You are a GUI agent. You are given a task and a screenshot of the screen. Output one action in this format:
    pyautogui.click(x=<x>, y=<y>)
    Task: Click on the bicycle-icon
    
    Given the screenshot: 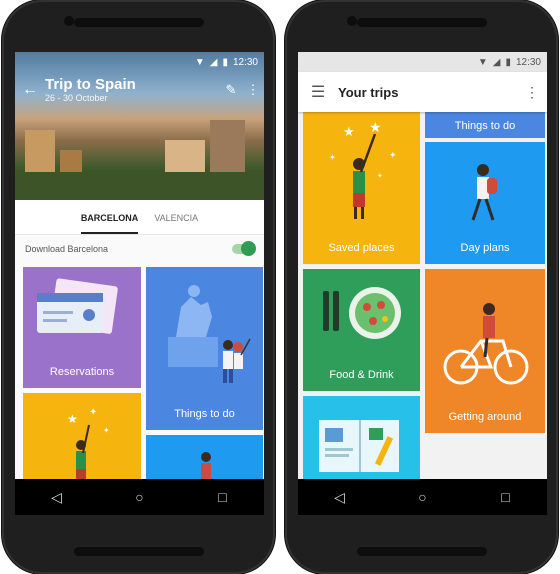 What is the action you would take?
    pyautogui.click(x=486, y=344)
    